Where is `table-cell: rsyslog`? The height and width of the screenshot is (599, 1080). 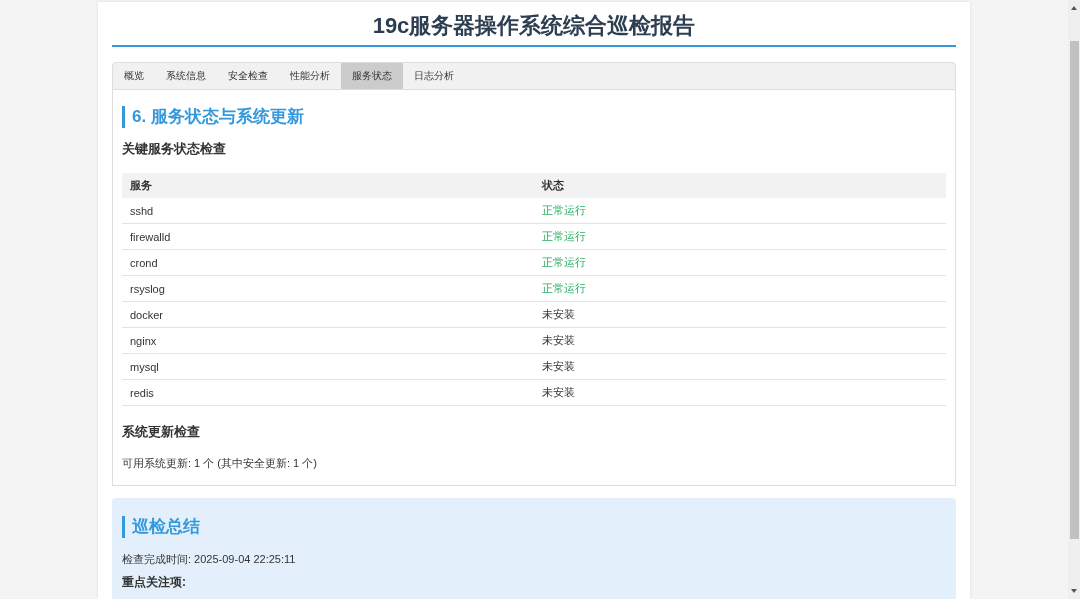
table-cell: rsyslog is located at coordinates (328, 288).